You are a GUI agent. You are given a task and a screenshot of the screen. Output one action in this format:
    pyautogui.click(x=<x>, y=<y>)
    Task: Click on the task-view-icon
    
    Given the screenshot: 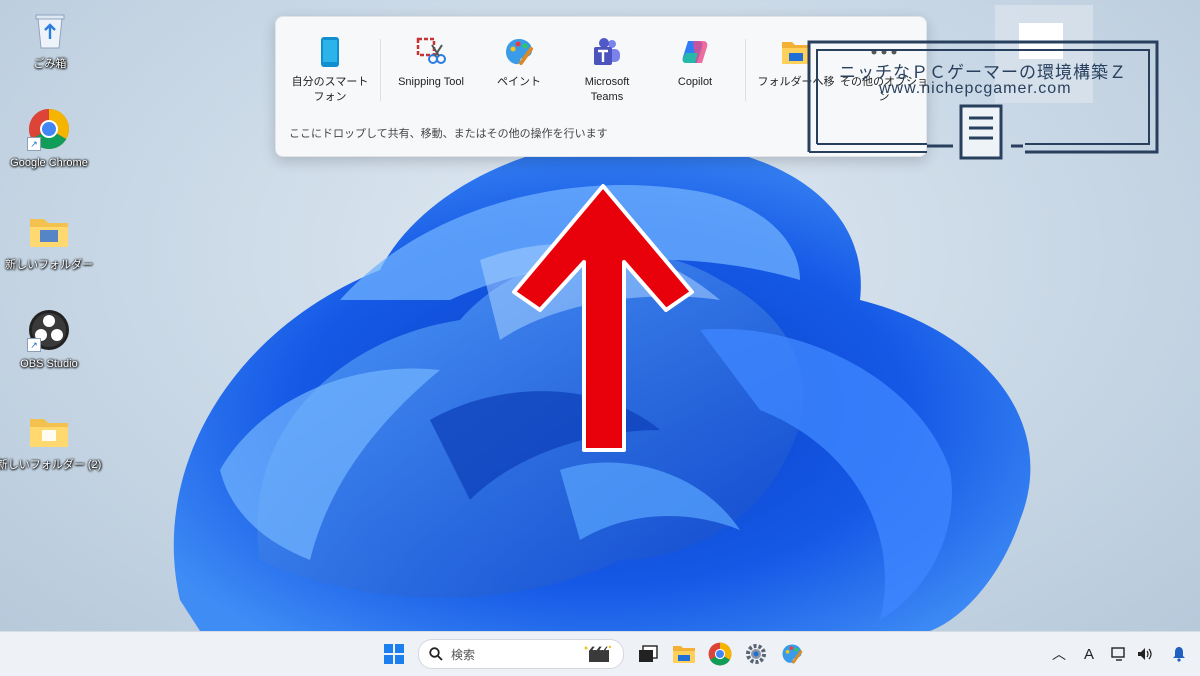 What is the action you would take?
    pyautogui.click(x=648, y=653)
    